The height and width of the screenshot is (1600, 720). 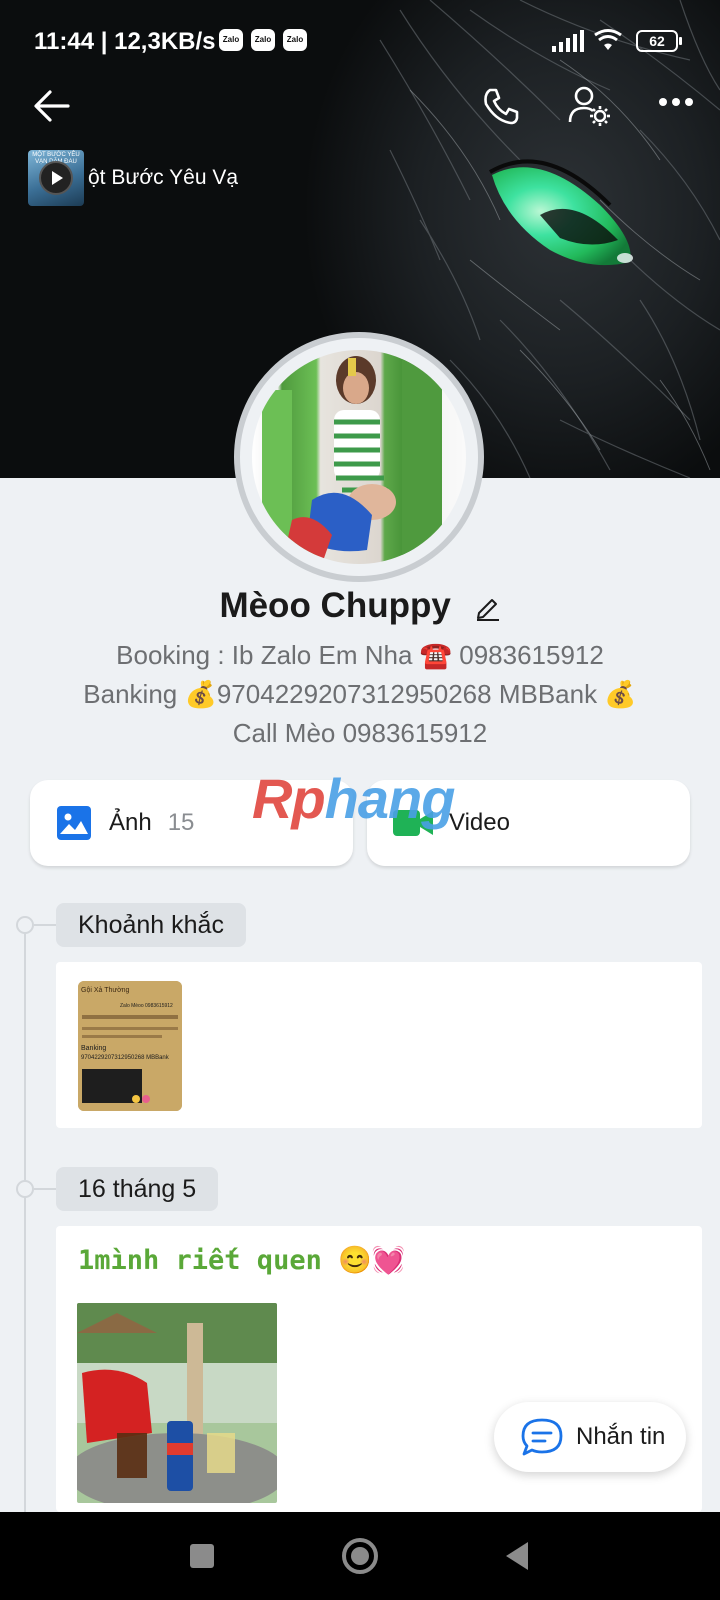 I want to click on back-arrow-icon, so click(x=52, y=106).